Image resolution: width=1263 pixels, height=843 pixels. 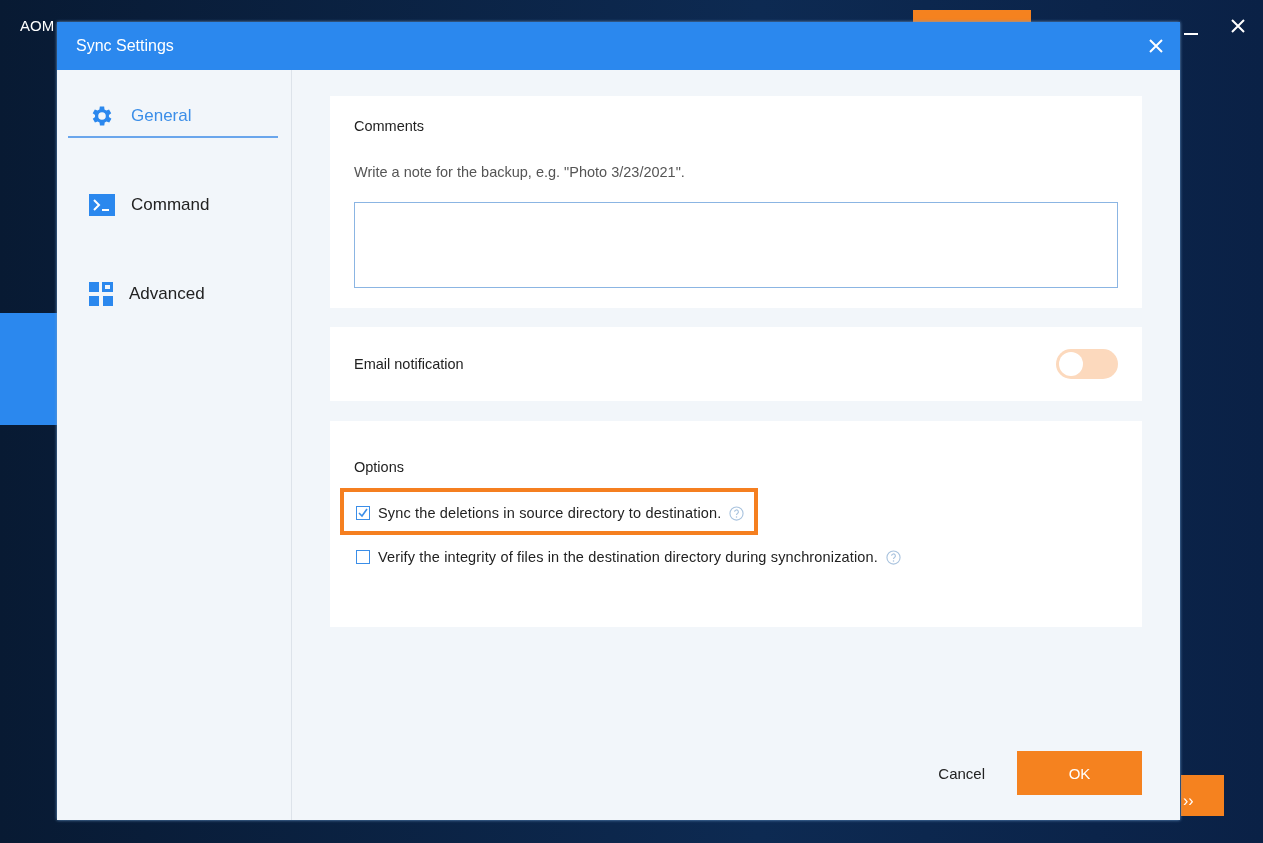 I want to click on sidebar-tab: Advanced, so click(x=173, y=295).